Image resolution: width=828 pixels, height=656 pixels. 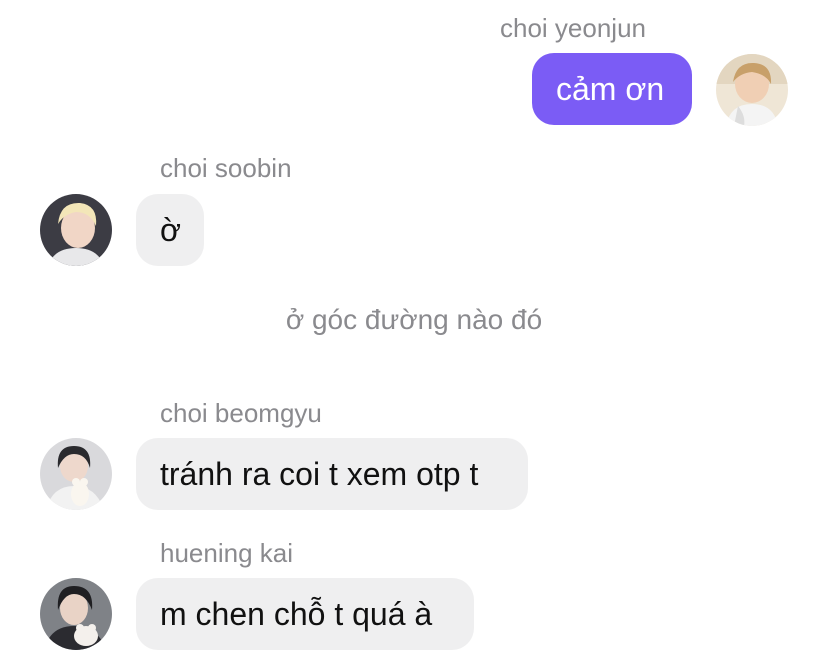 I want to click on sender-name: choi soobin, so click(x=226, y=168).